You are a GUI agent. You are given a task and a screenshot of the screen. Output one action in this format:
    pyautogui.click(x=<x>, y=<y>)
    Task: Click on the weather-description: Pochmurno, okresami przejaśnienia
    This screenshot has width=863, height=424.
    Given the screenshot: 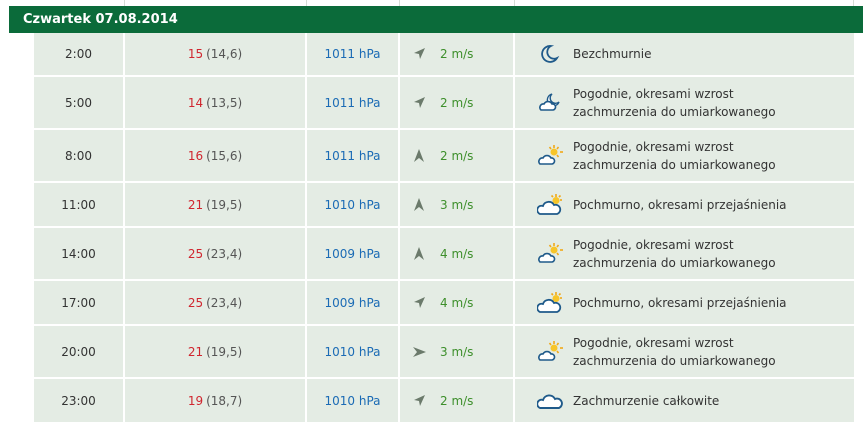 What is the action you would take?
    pyautogui.click(x=680, y=303)
    